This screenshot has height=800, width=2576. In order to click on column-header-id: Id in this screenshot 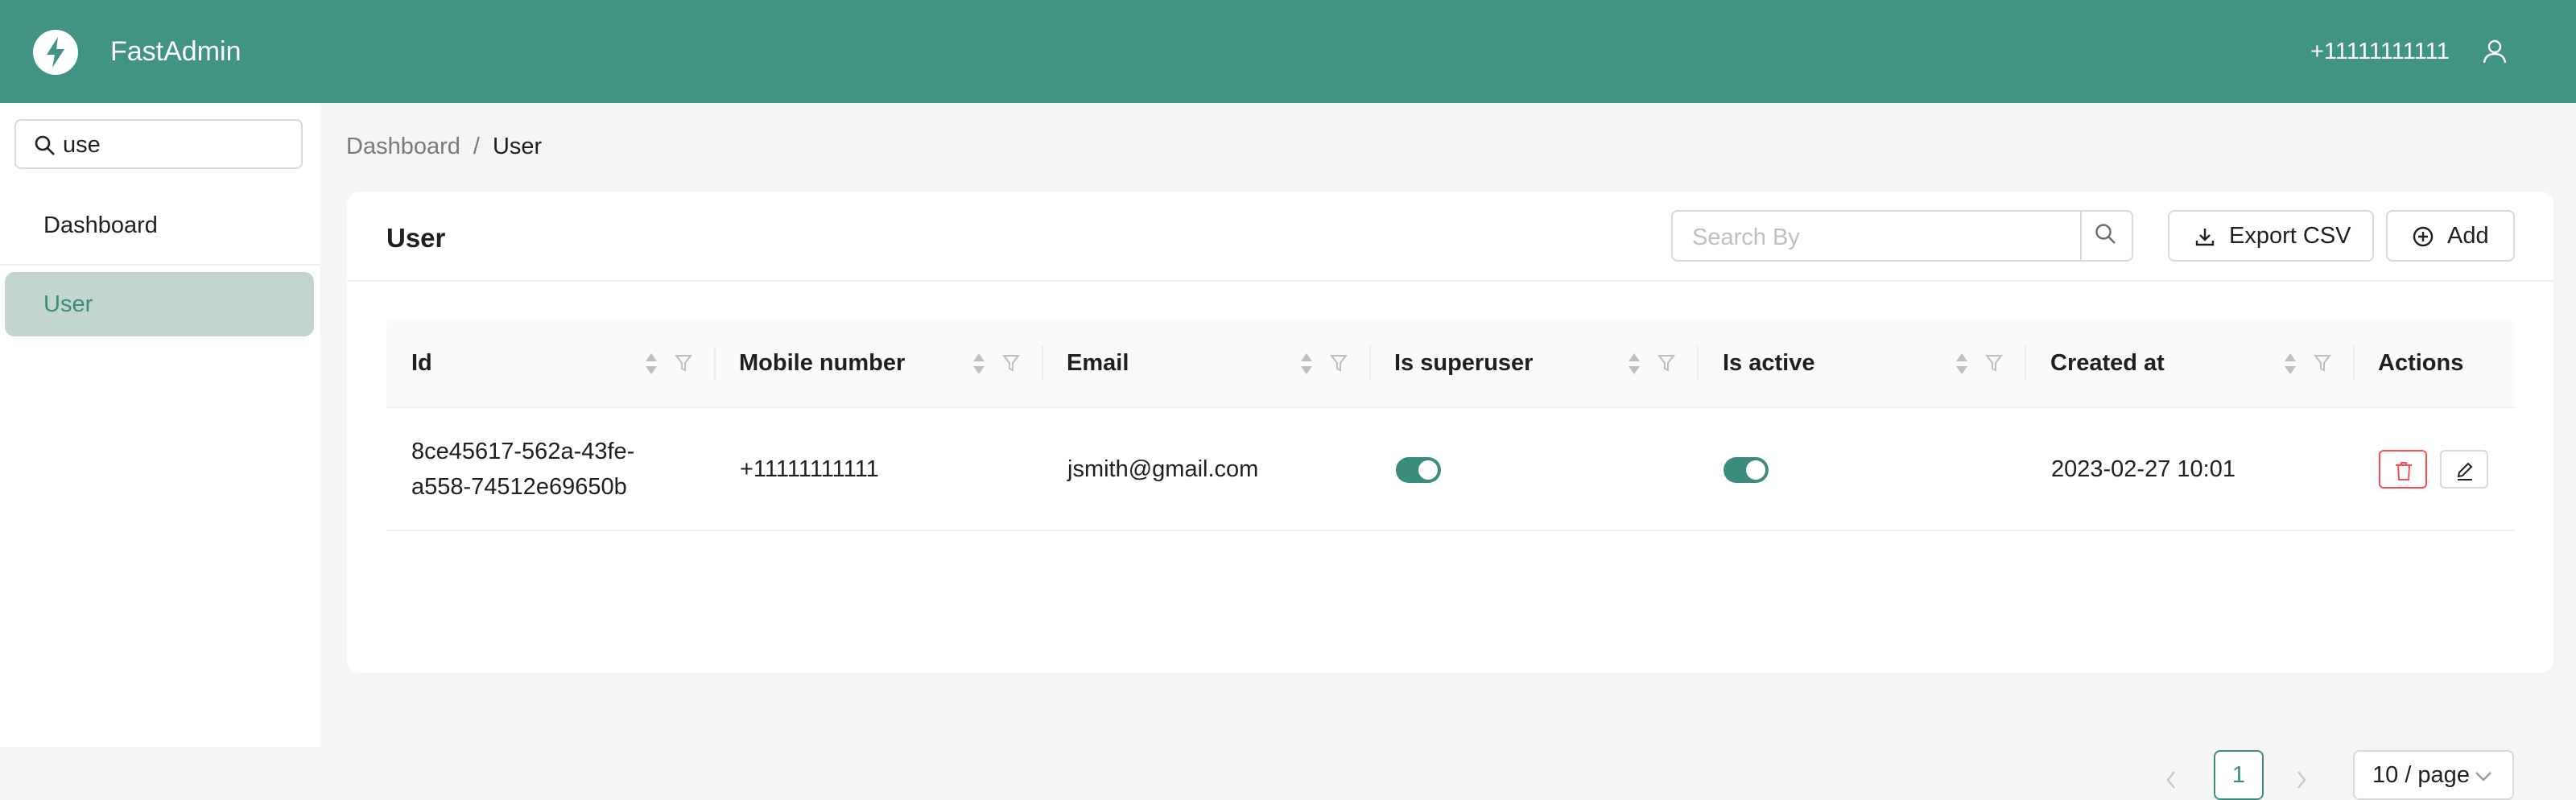, I will do `click(422, 363)`.